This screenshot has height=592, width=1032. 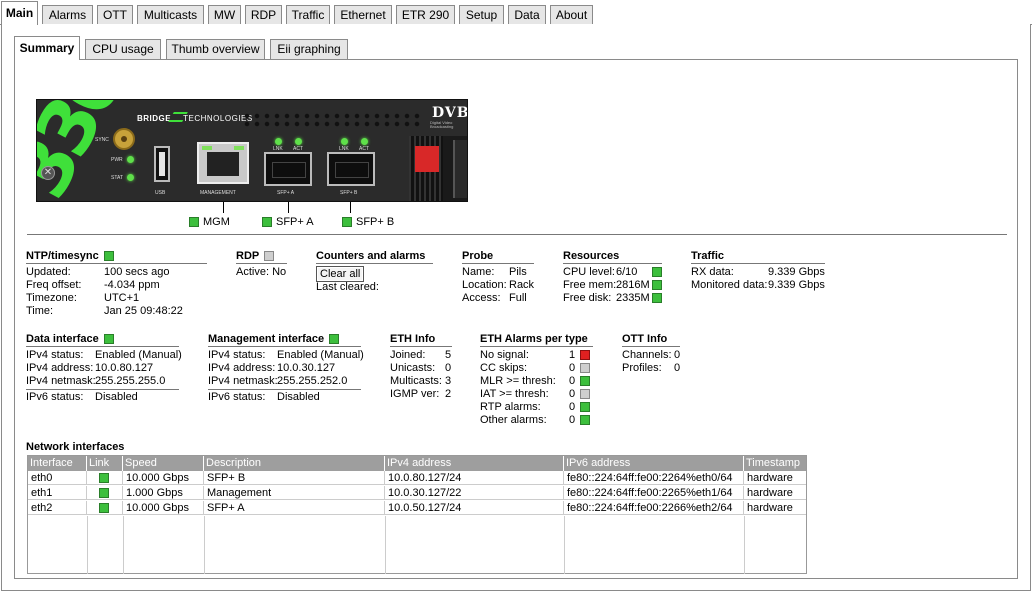 What do you see at coordinates (55, 397) in the screenshot?
I see `data-if-label: IPv6 status:` at bounding box center [55, 397].